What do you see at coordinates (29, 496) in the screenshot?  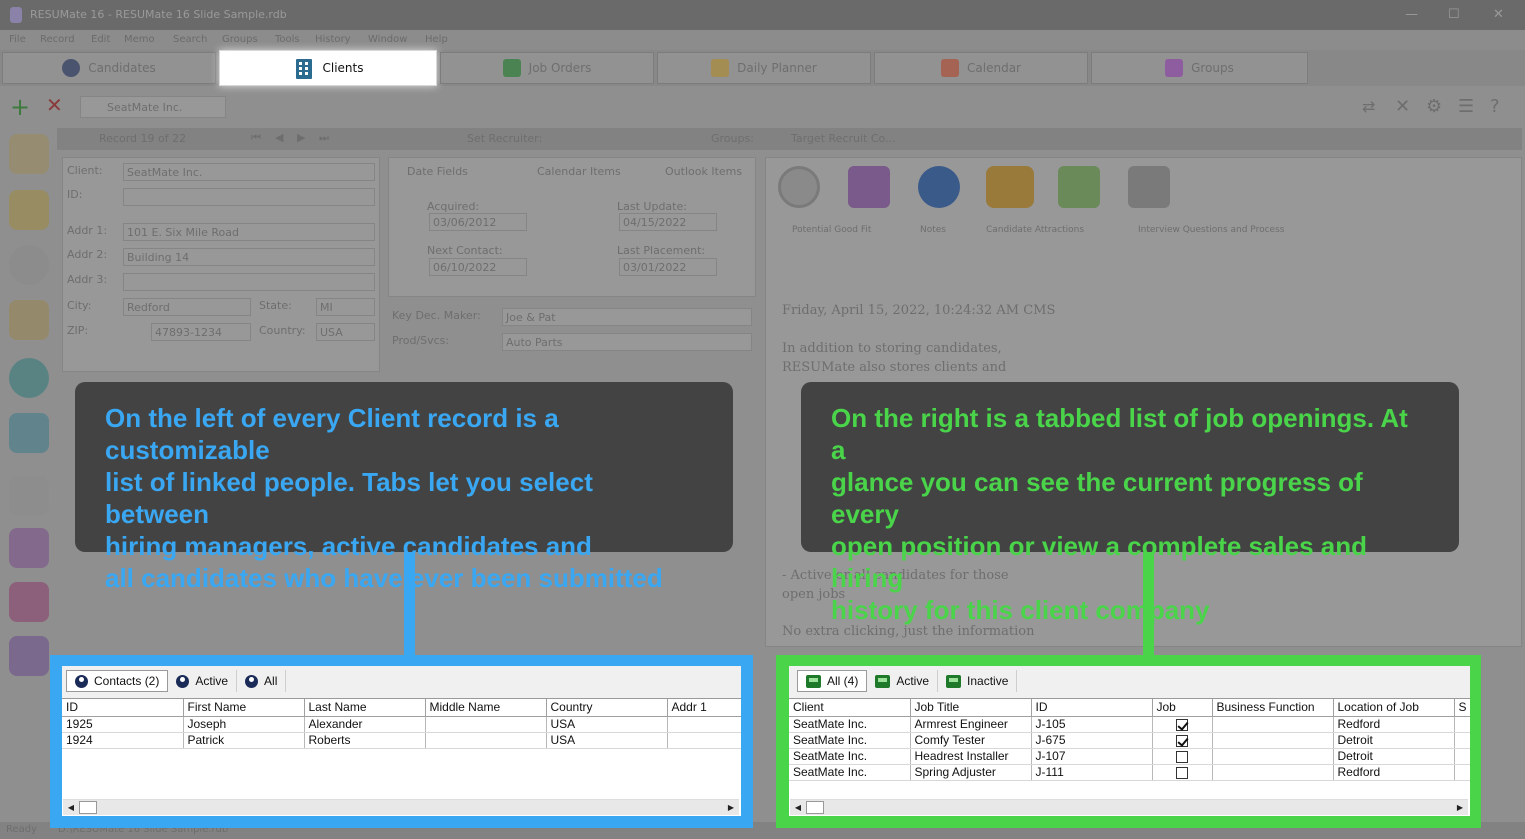 I see `print-icon` at bounding box center [29, 496].